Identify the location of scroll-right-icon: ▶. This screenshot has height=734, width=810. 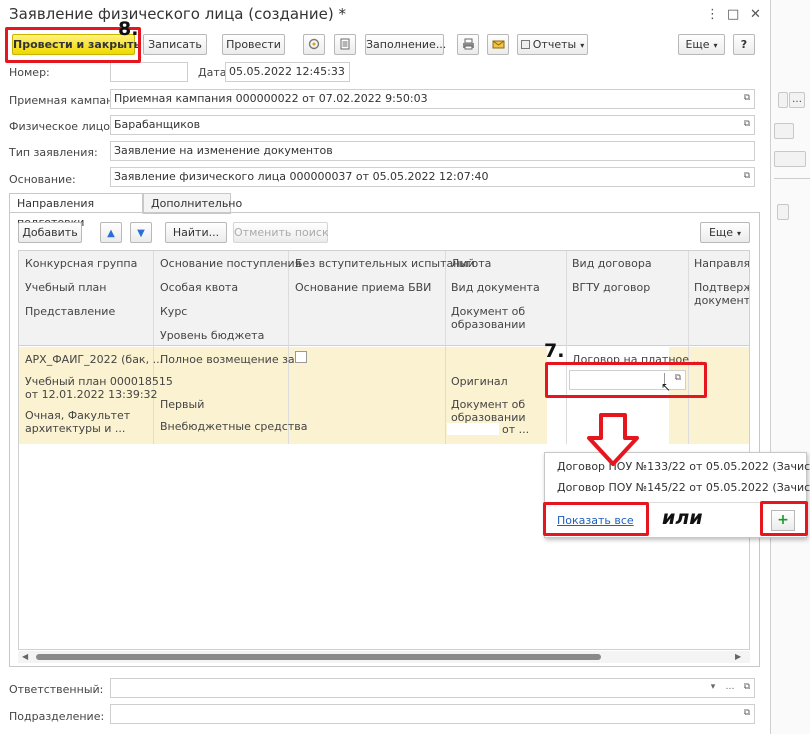
(738, 656).